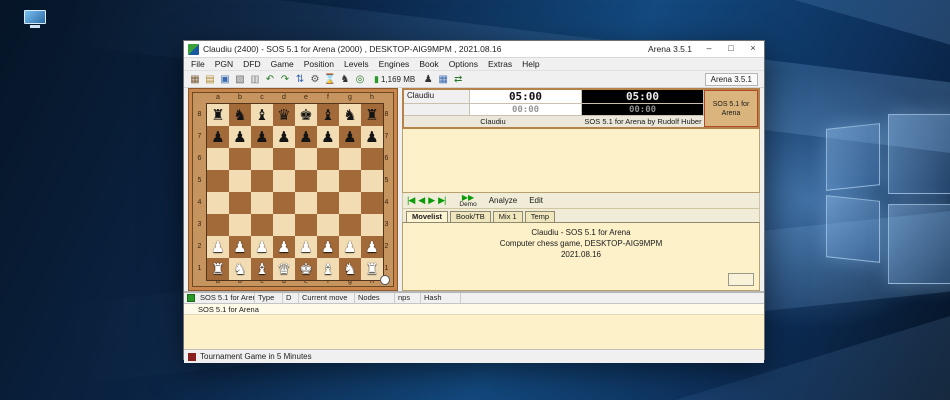 Image resolution: width=950 pixels, height=400 pixels. I want to click on playback-forward-button: ▶, so click(431, 200).